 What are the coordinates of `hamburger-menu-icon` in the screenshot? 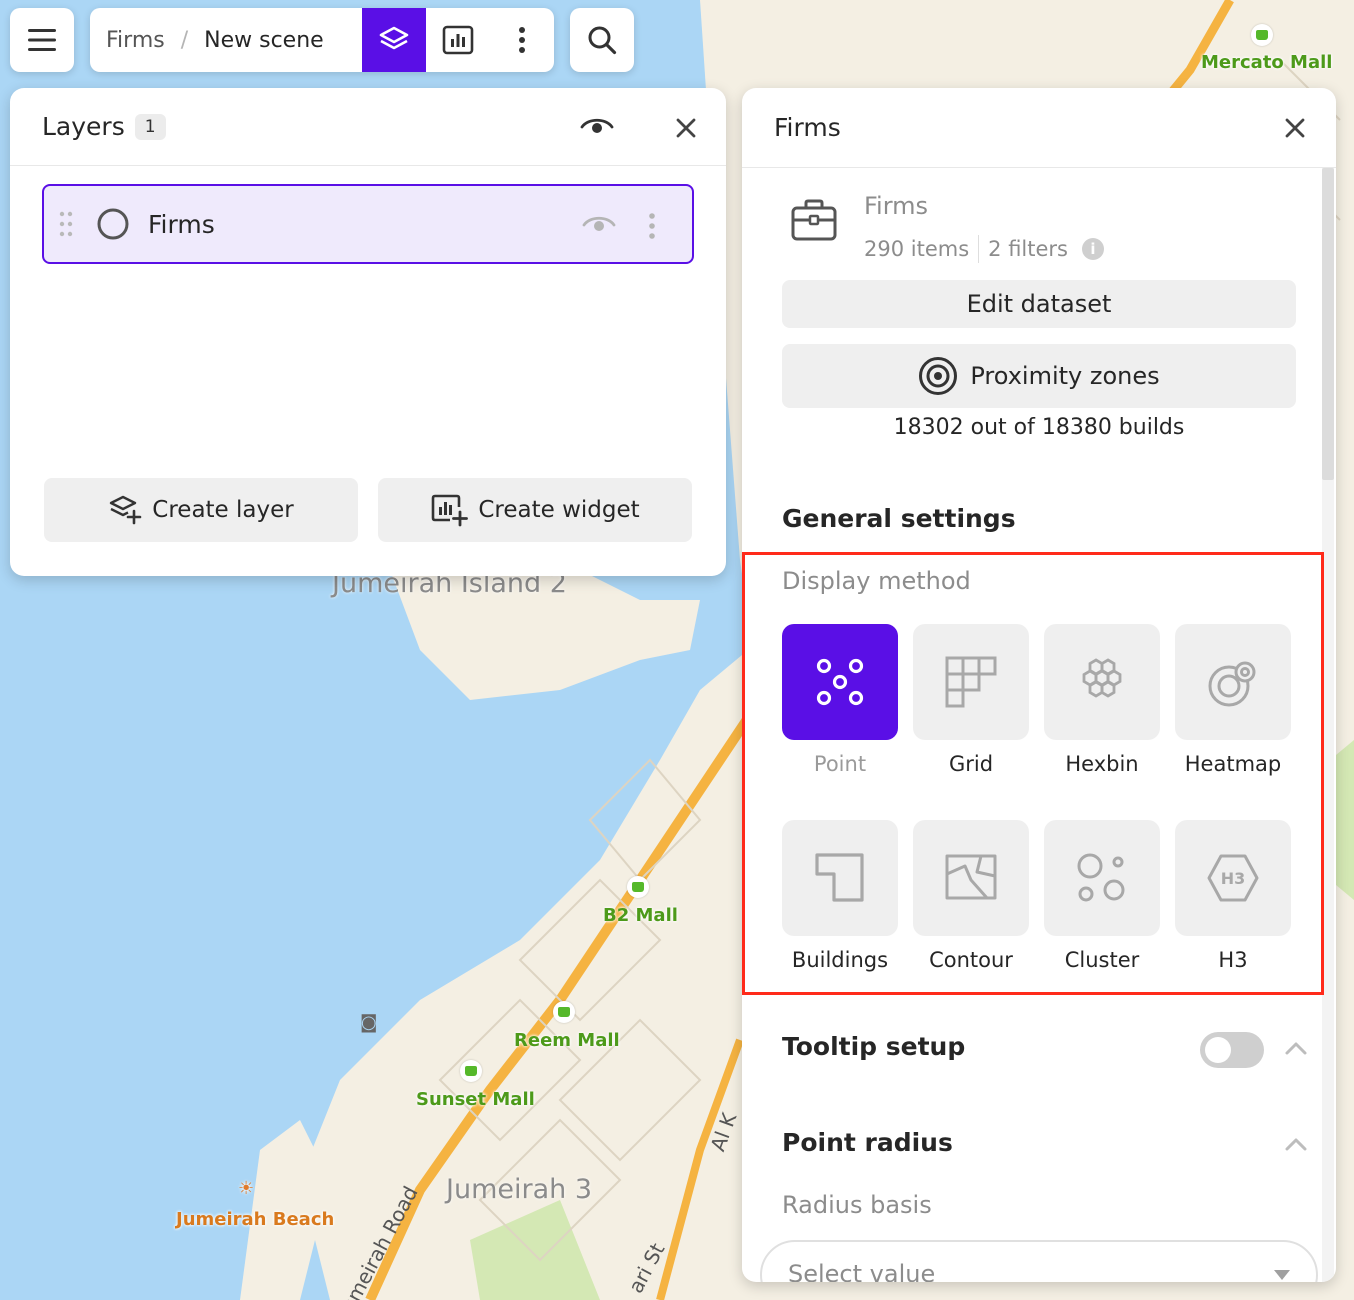 It's located at (42, 40).